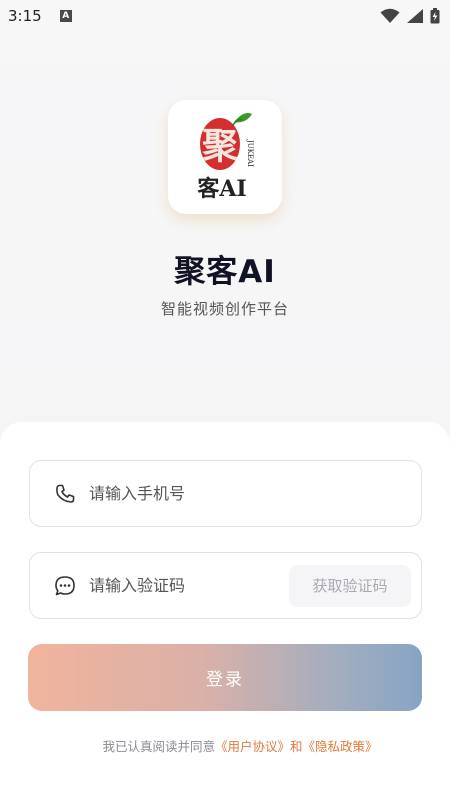 This screenshot has width=450, height=800. I want to click on battery-icon, so click(435, 16).